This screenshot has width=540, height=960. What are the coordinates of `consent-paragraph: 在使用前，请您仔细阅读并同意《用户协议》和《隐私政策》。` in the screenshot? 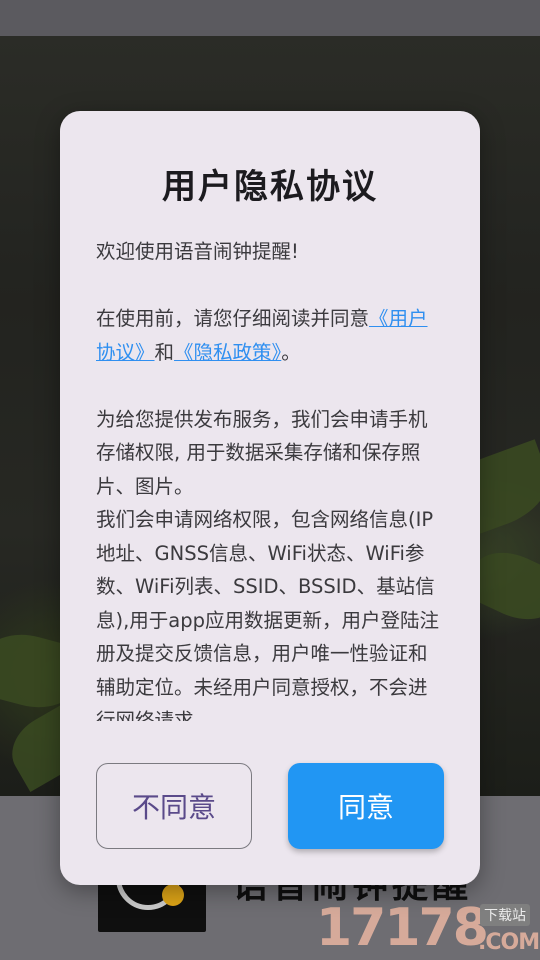 It's located at (268, 335).